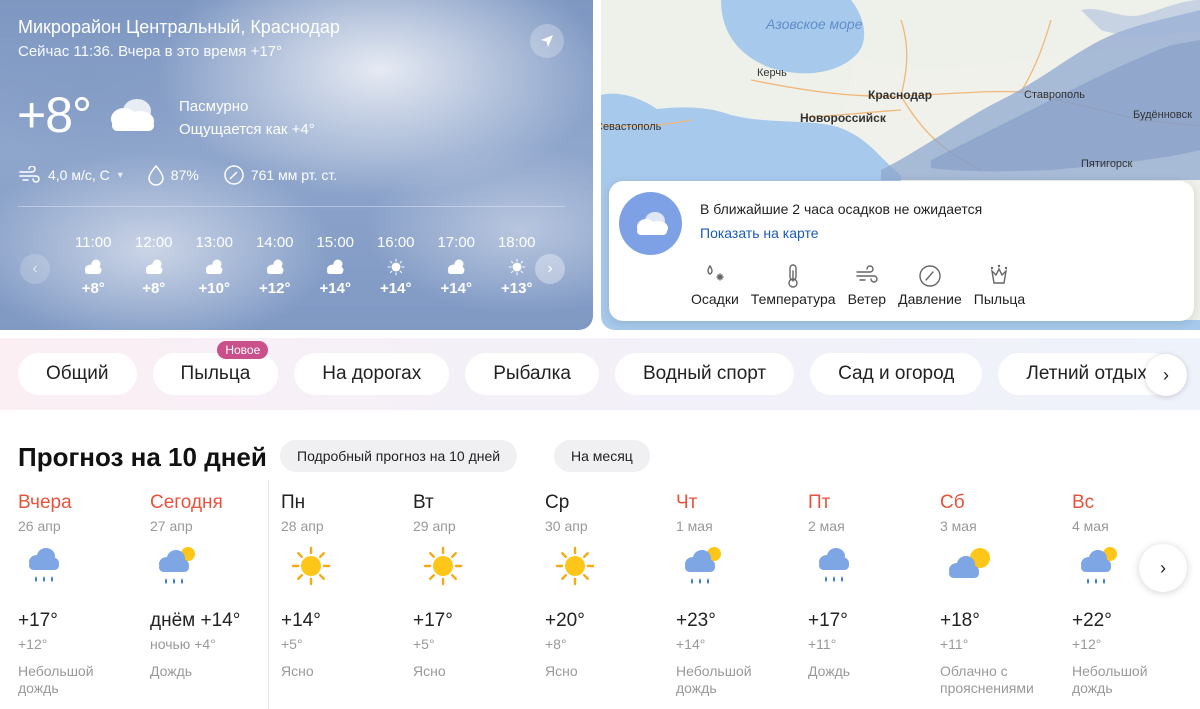  Describe the element at coordinates (234, 175) in the screenshot. I see `pressure-gauge-icon` at that location.